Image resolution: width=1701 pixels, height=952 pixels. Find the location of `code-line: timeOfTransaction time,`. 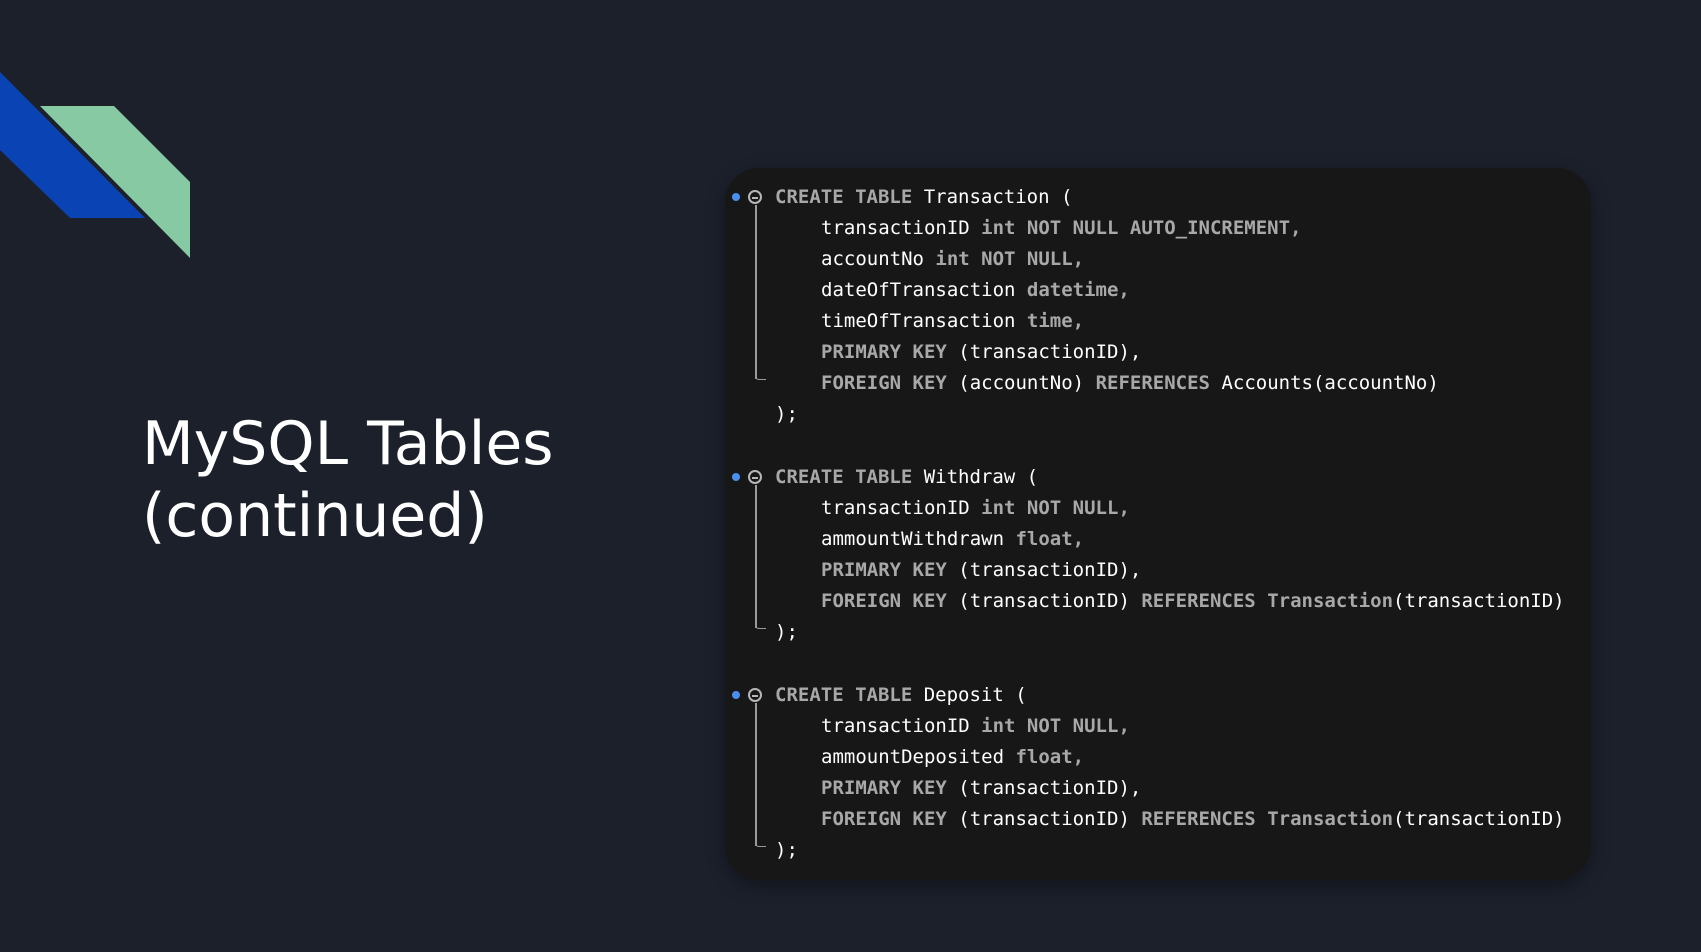

code-line: timeOfTransaction time, is located at coordinates (953, 321).